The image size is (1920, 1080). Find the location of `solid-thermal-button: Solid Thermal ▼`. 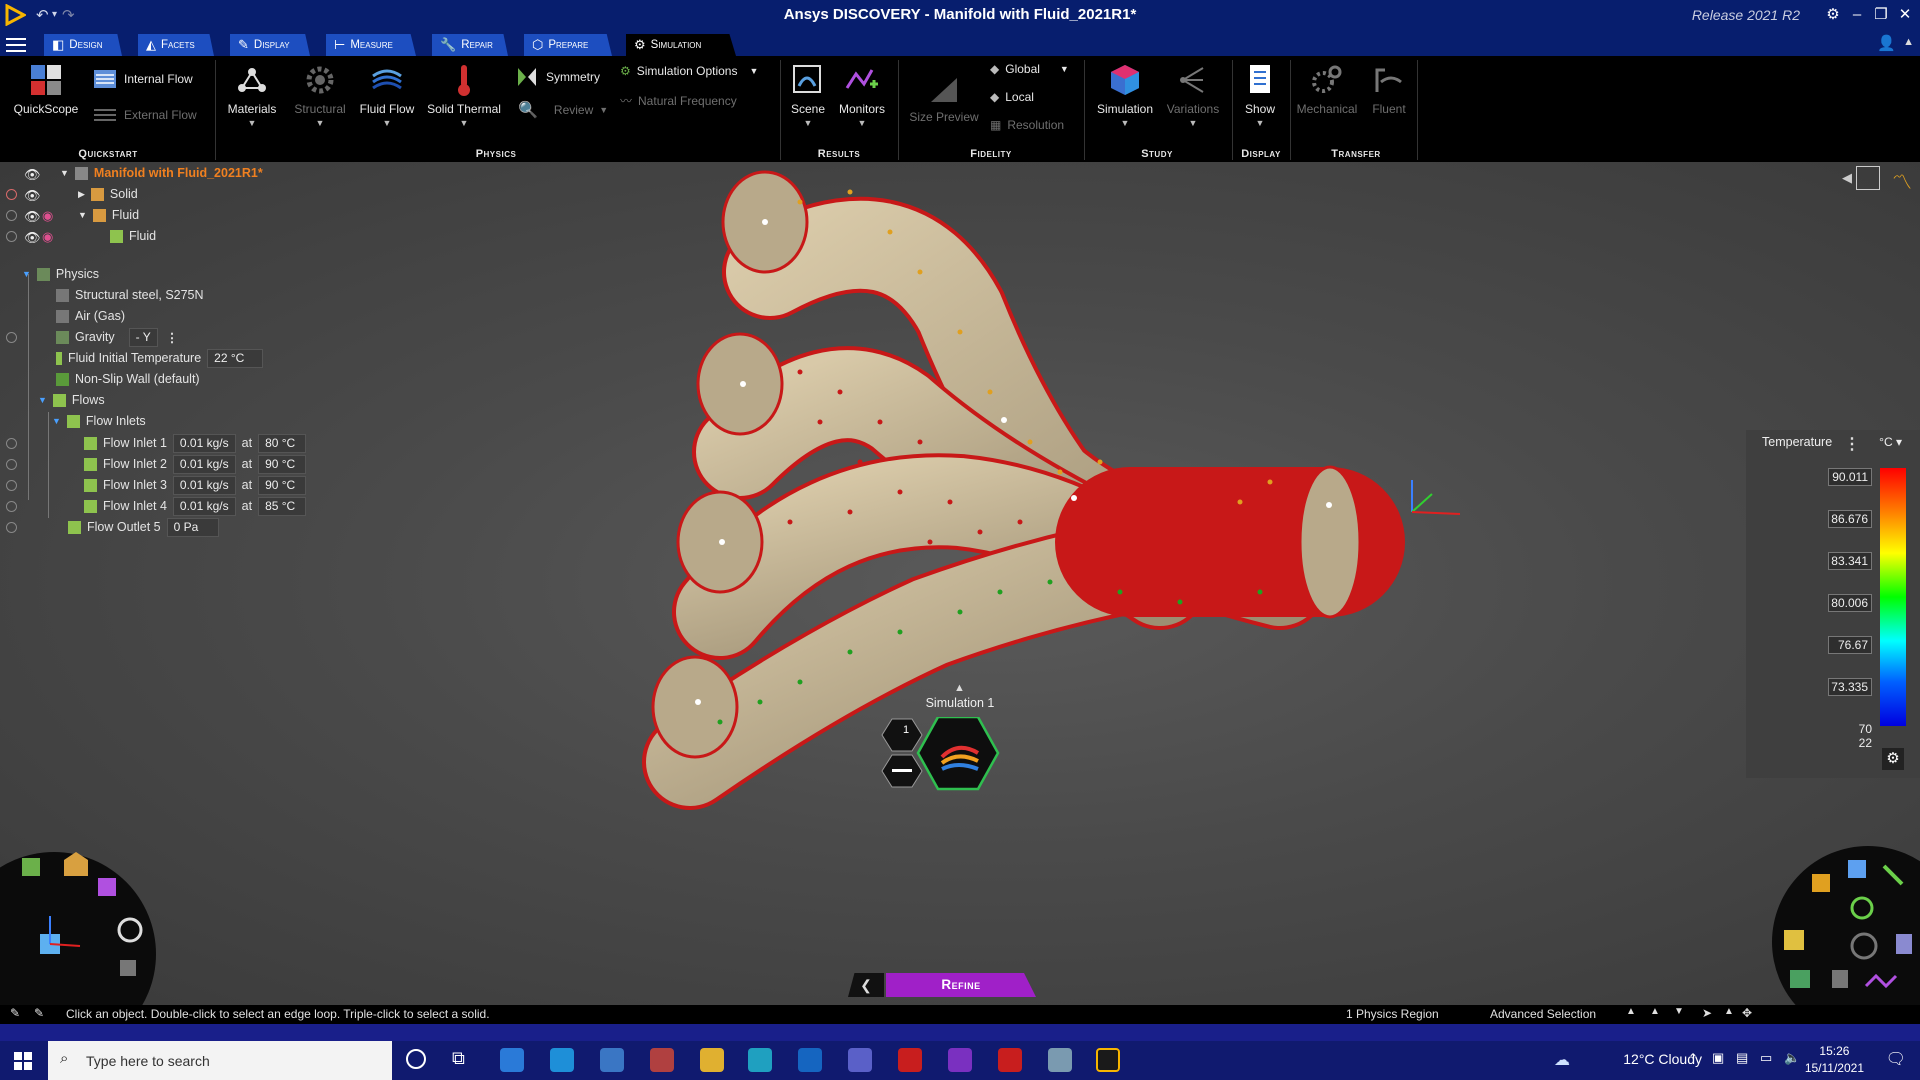

solid-thermal-button: Solid Thermal ▼ is located at coordinates (464, 95).